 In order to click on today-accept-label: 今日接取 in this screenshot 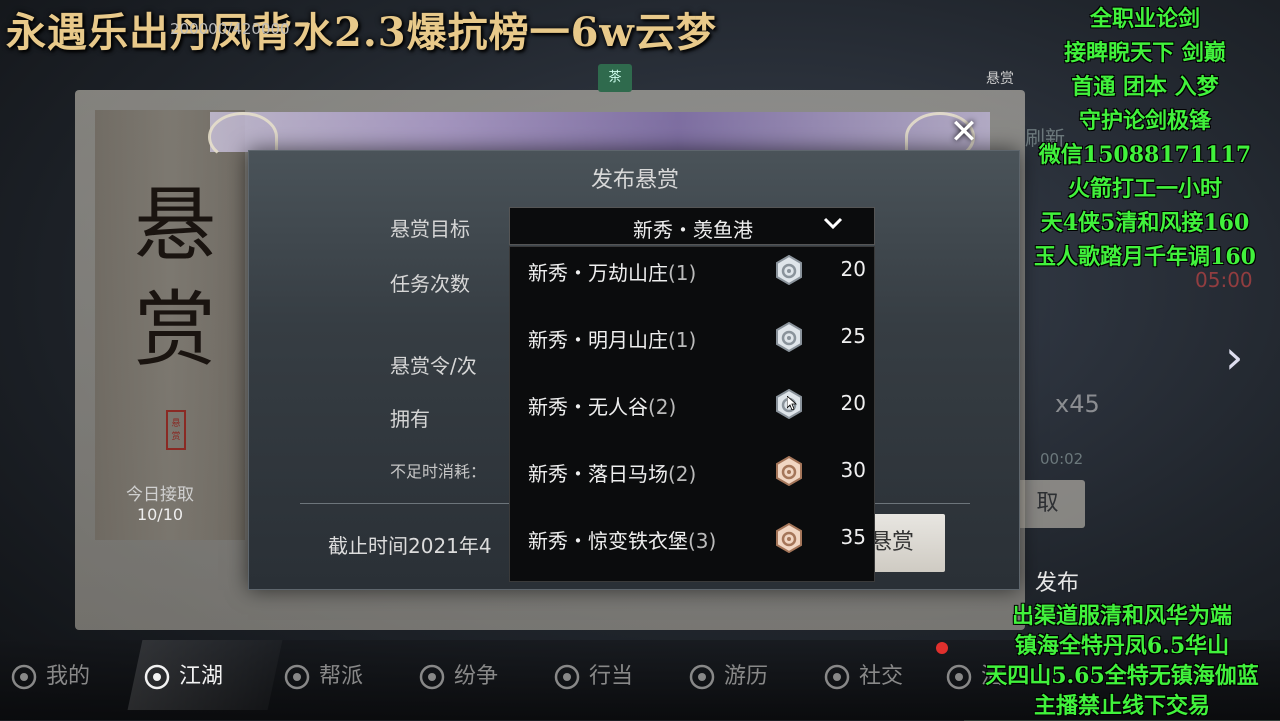, I will do `click(160, 495)`.